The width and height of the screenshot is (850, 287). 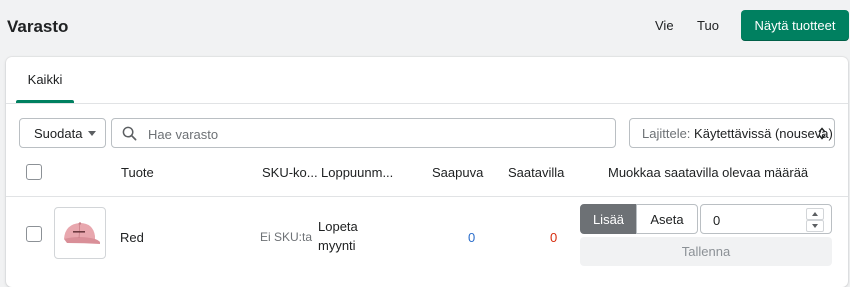 I want to click on product-name: Red, so click(x=132, y=237).